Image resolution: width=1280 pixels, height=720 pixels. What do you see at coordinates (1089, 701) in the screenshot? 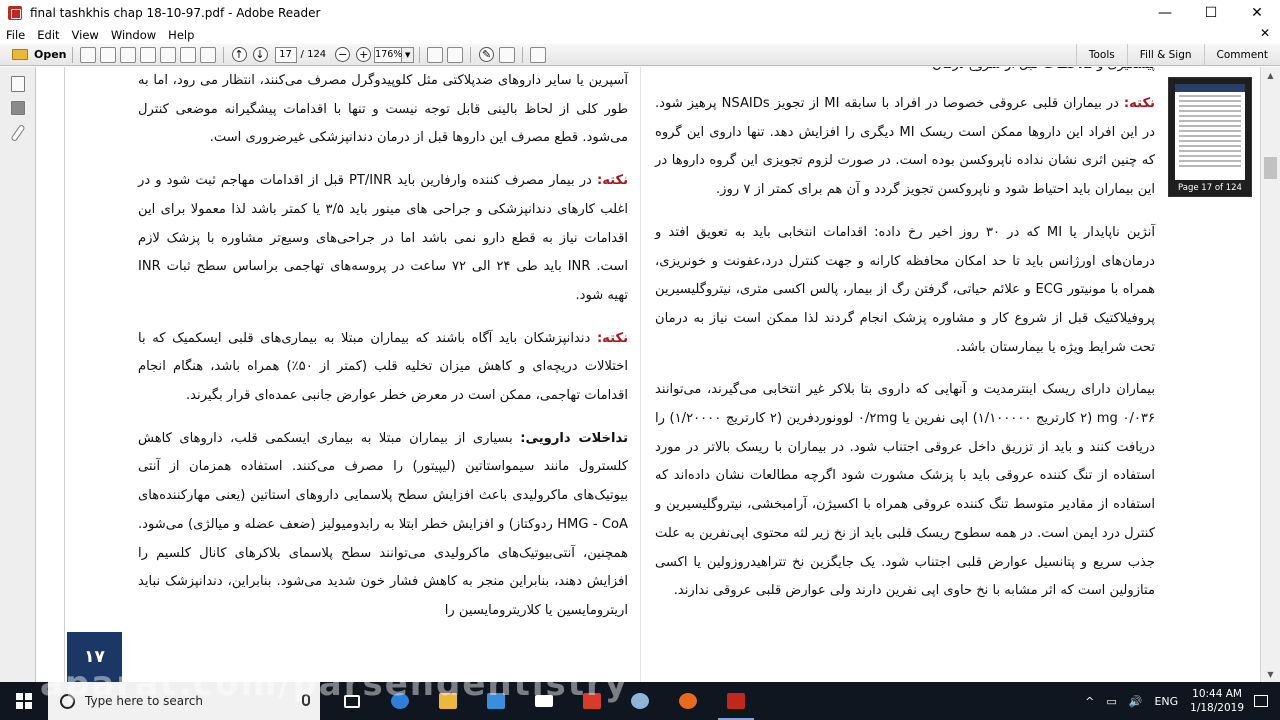
I see `show-hidden-icons-button: ^` at bounding box center [1089, 701].